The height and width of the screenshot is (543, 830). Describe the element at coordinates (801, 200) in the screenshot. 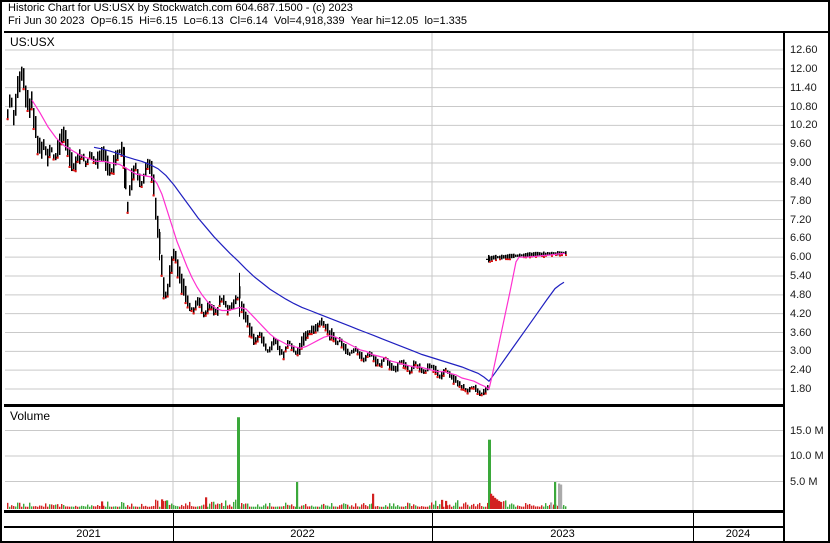

I see `price-axis-tick: 7.80` at that location.